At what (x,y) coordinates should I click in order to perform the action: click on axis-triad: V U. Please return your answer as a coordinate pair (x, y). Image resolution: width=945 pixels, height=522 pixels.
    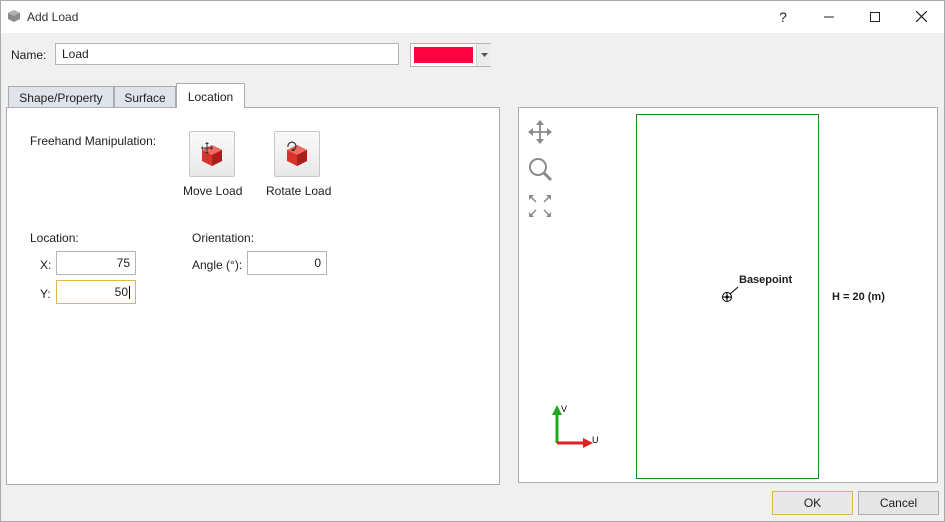
    Looking at the image, I should click on (575, 426).